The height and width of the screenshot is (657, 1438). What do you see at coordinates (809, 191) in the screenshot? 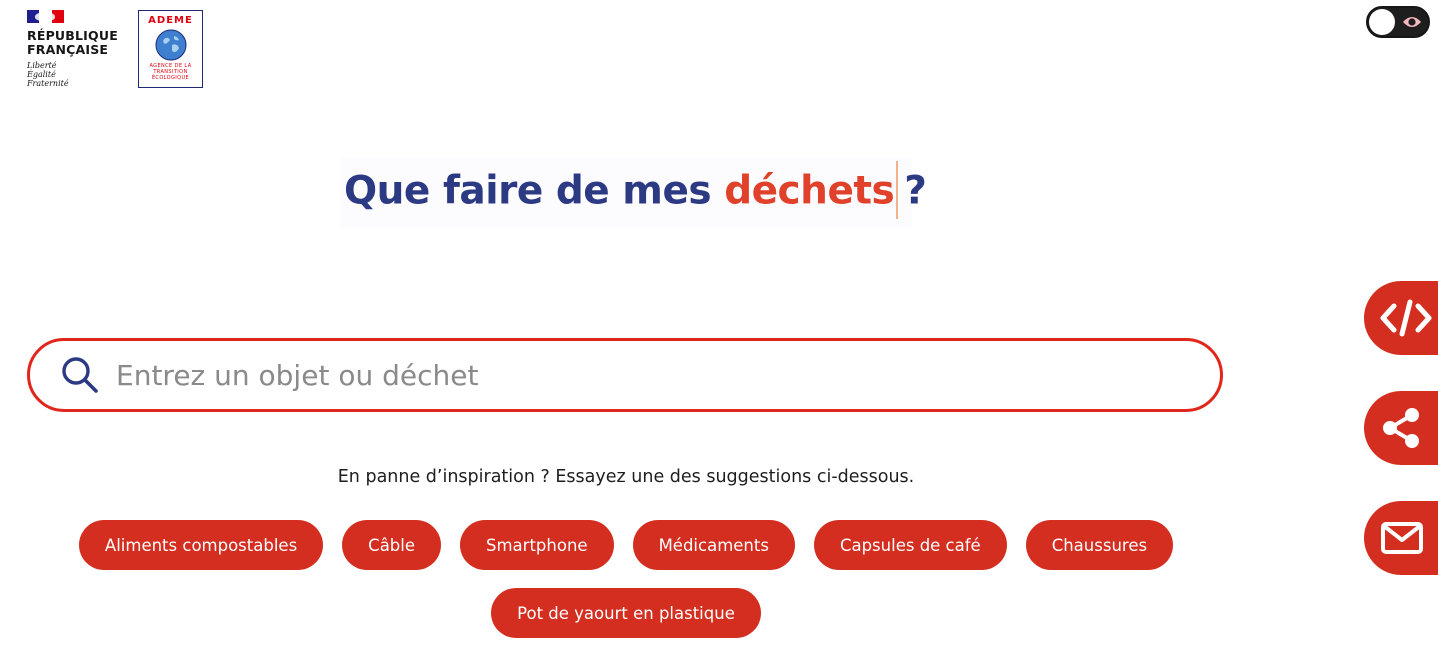
I see `title-accent: déchets` at bounding box center [809, 191].